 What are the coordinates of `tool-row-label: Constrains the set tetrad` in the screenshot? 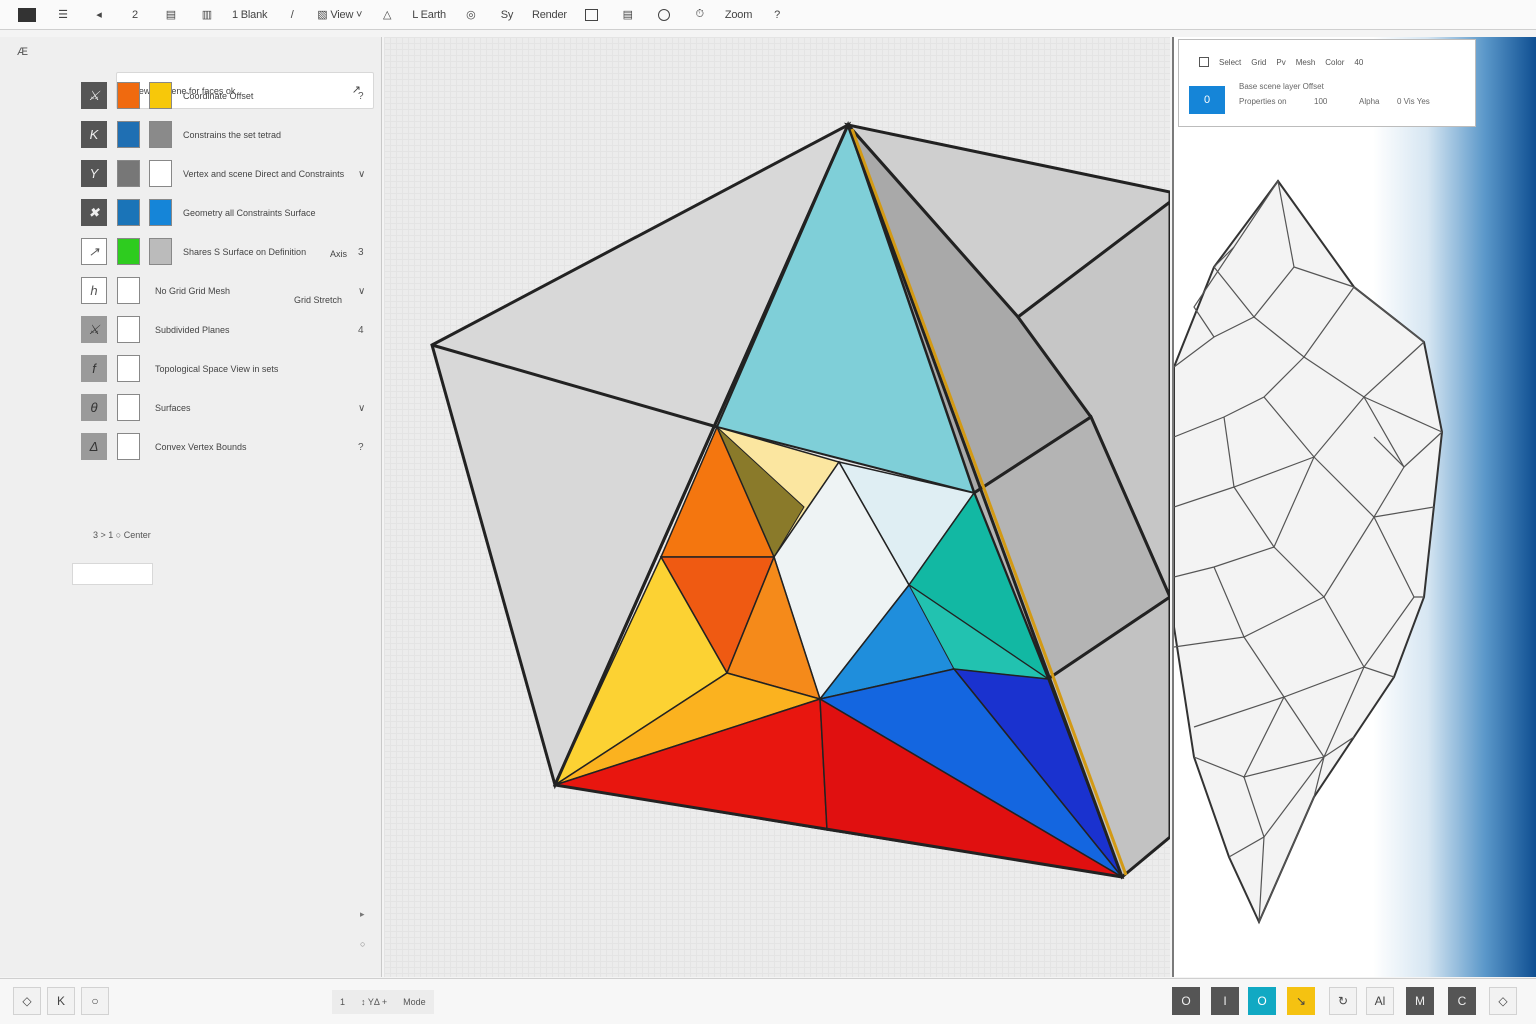 It's located at (232, 135).